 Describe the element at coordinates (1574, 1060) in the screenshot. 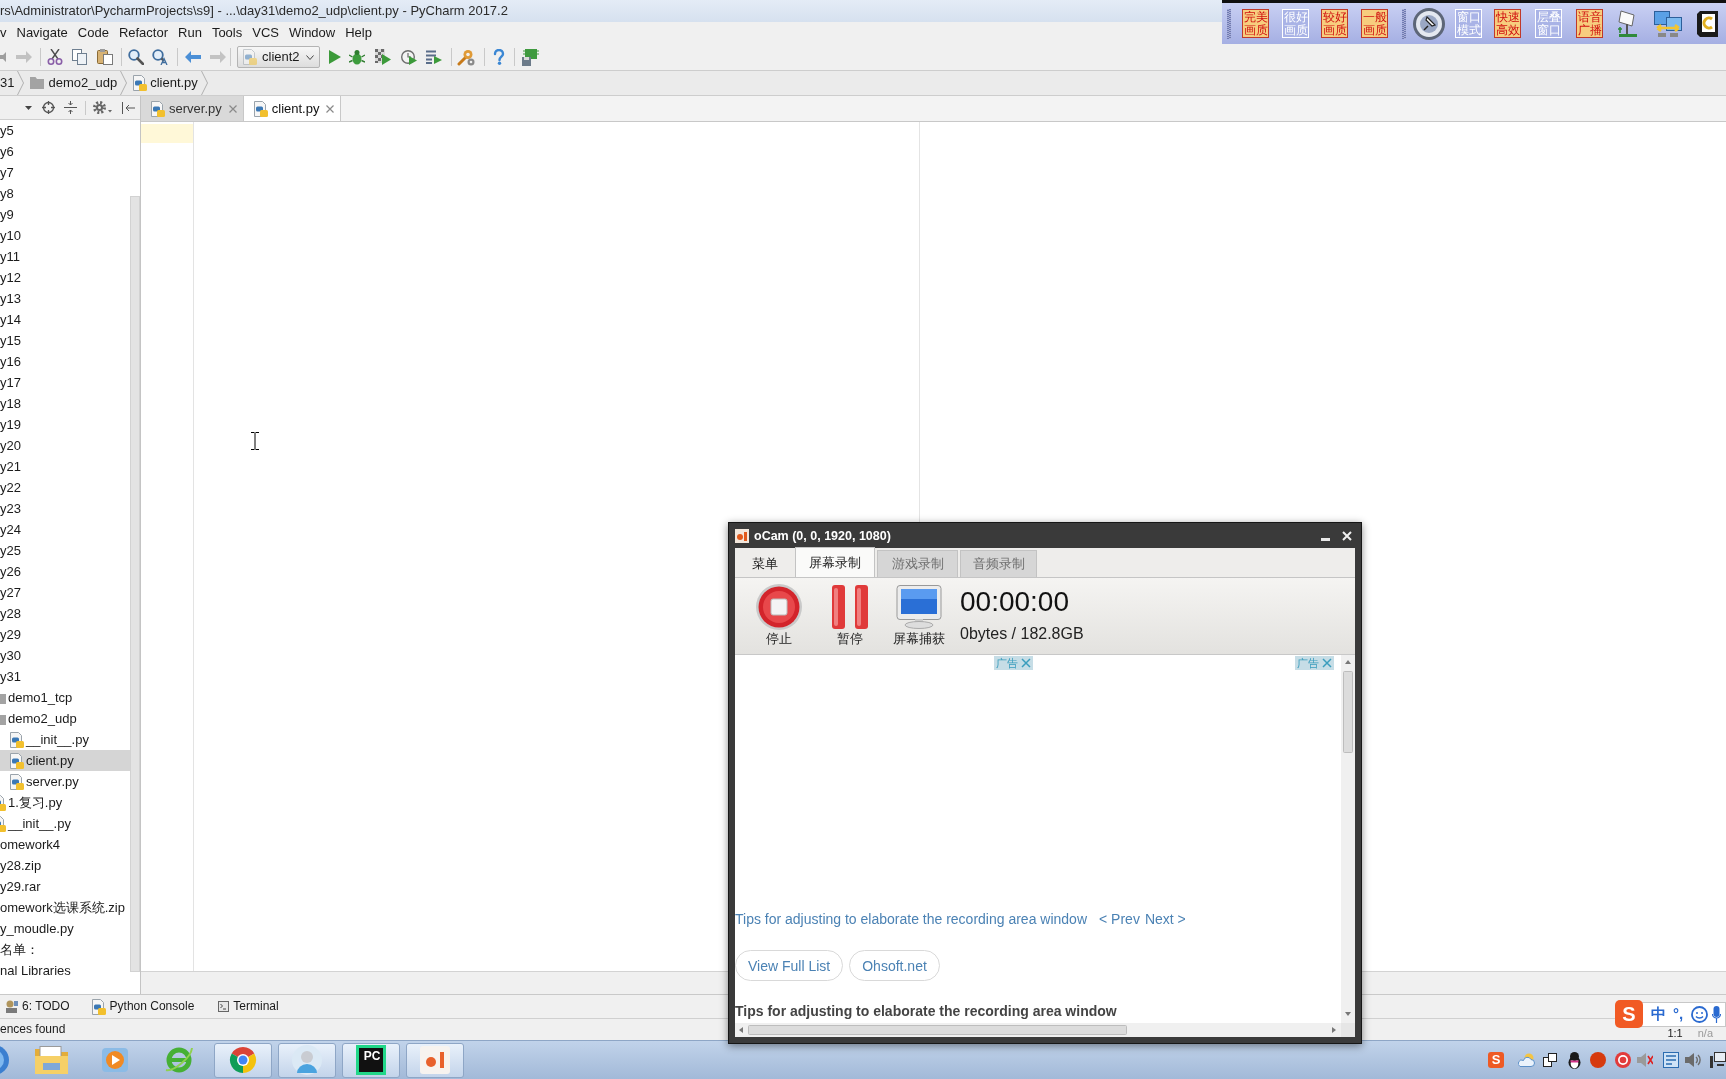

I see `penguin-icon` at that location.